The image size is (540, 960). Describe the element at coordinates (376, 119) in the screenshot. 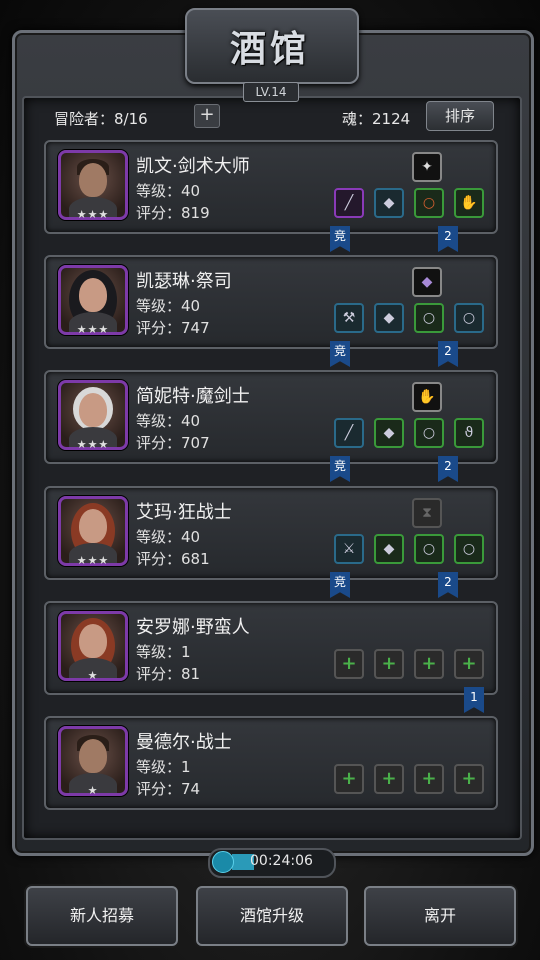

I see `soul-count: 魂：2124` at that location.